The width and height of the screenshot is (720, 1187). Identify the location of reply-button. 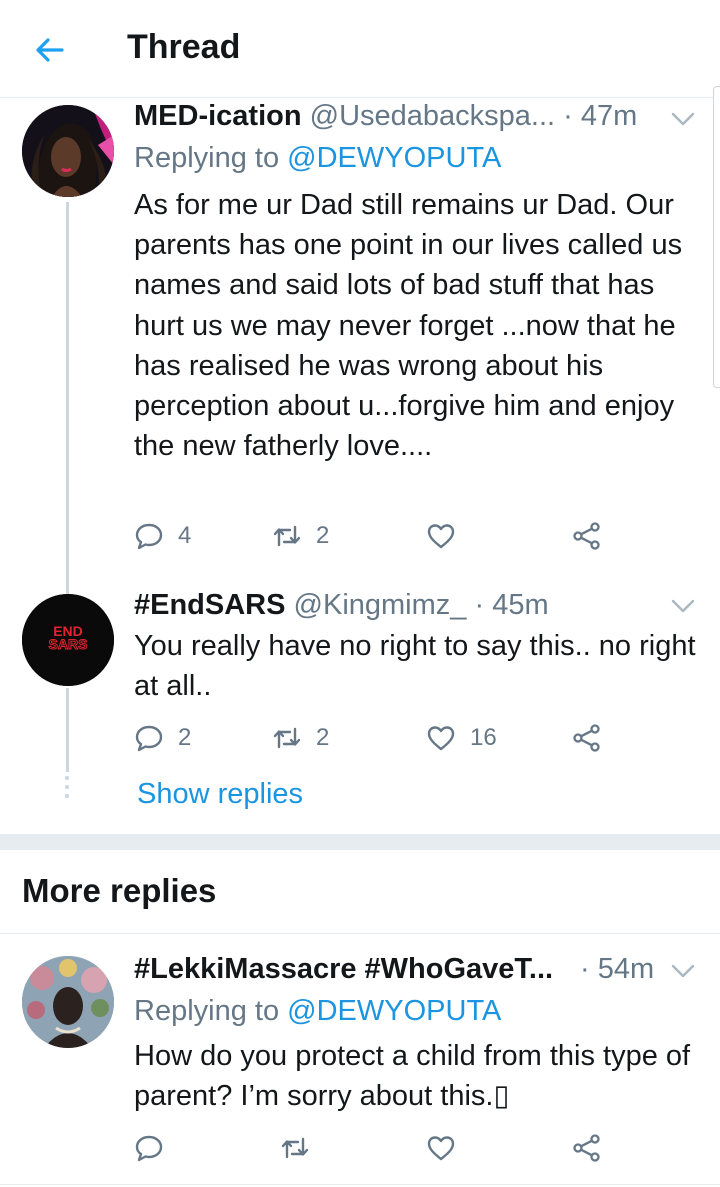
(156, 1148).